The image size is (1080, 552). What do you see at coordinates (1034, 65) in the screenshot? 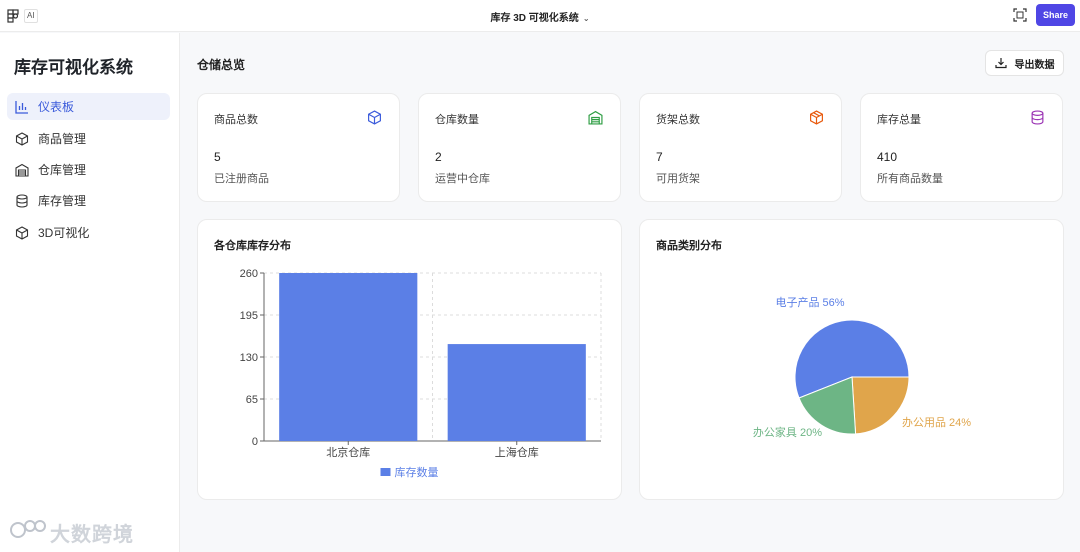
I see `export-label: 导出数据` at bounding box center [1034, 65].